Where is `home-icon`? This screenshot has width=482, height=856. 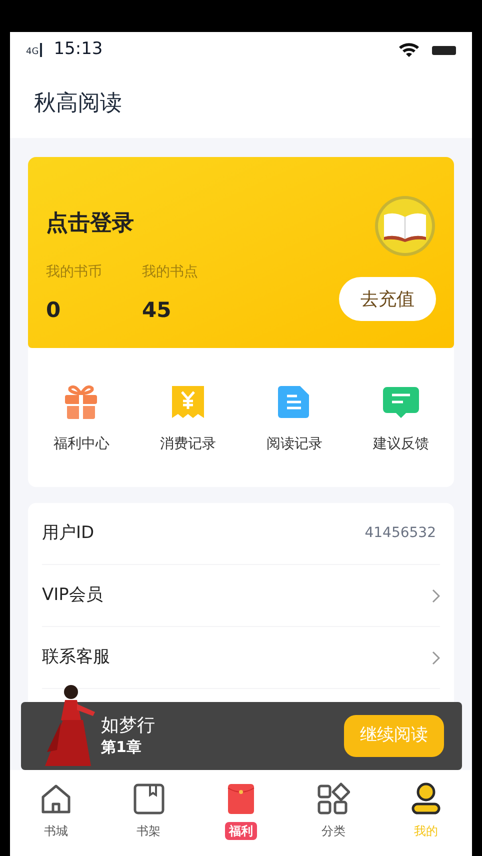
home-icon is located at coordinates (56, 799).